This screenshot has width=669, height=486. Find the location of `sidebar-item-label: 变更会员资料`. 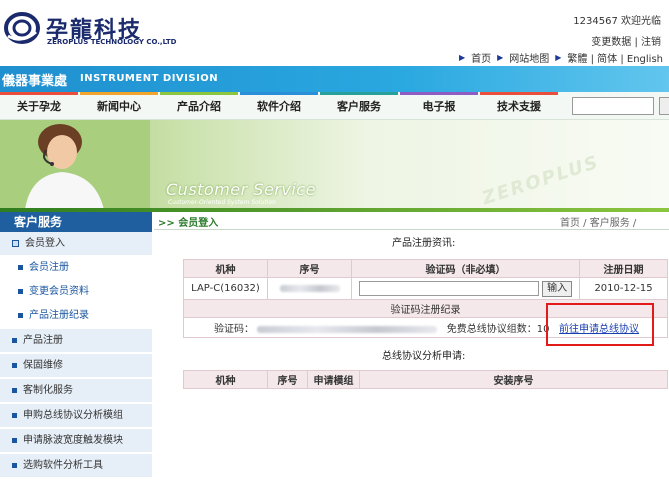

sidebar-item-label: 变更会员资料 is located at coordinates (59, 291).